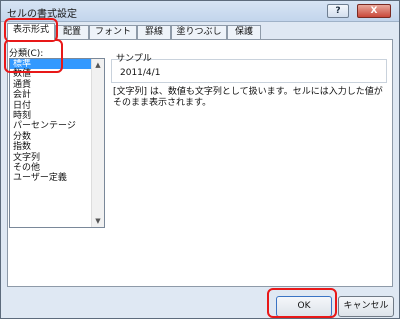  I want to click on sample-label: サンプル, so click(134, 59).